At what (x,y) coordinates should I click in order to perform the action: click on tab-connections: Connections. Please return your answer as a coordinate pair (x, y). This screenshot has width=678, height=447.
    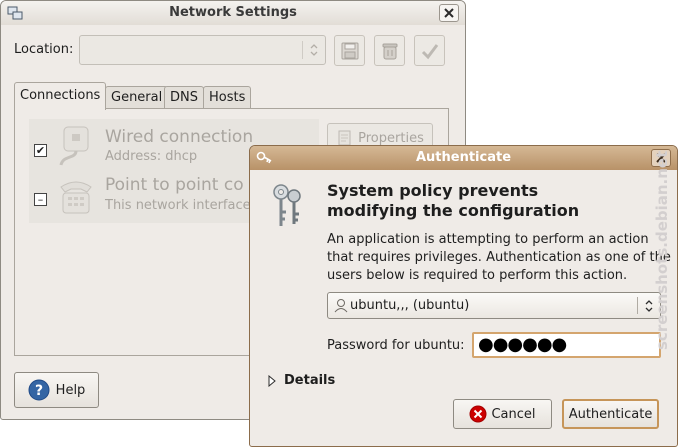
    Looking at the image, I should click on (60, 96).